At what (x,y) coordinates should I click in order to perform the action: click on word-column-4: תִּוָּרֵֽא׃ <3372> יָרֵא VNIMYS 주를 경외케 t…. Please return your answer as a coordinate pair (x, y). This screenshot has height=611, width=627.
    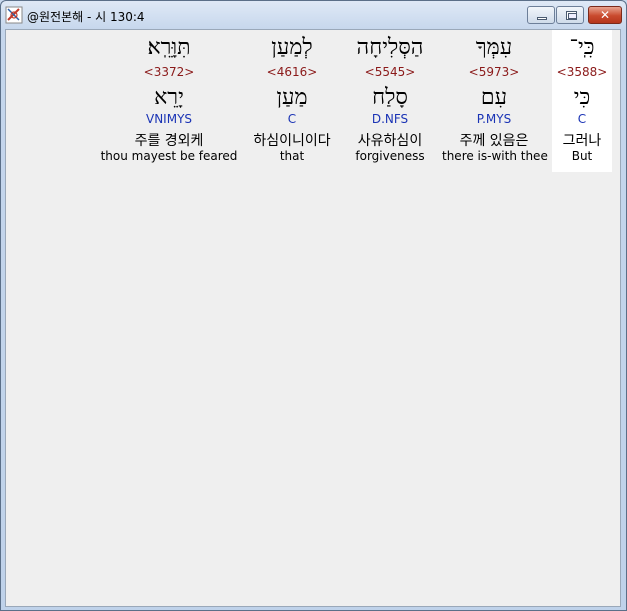
    Looking at the image, I should click on (169, 101).